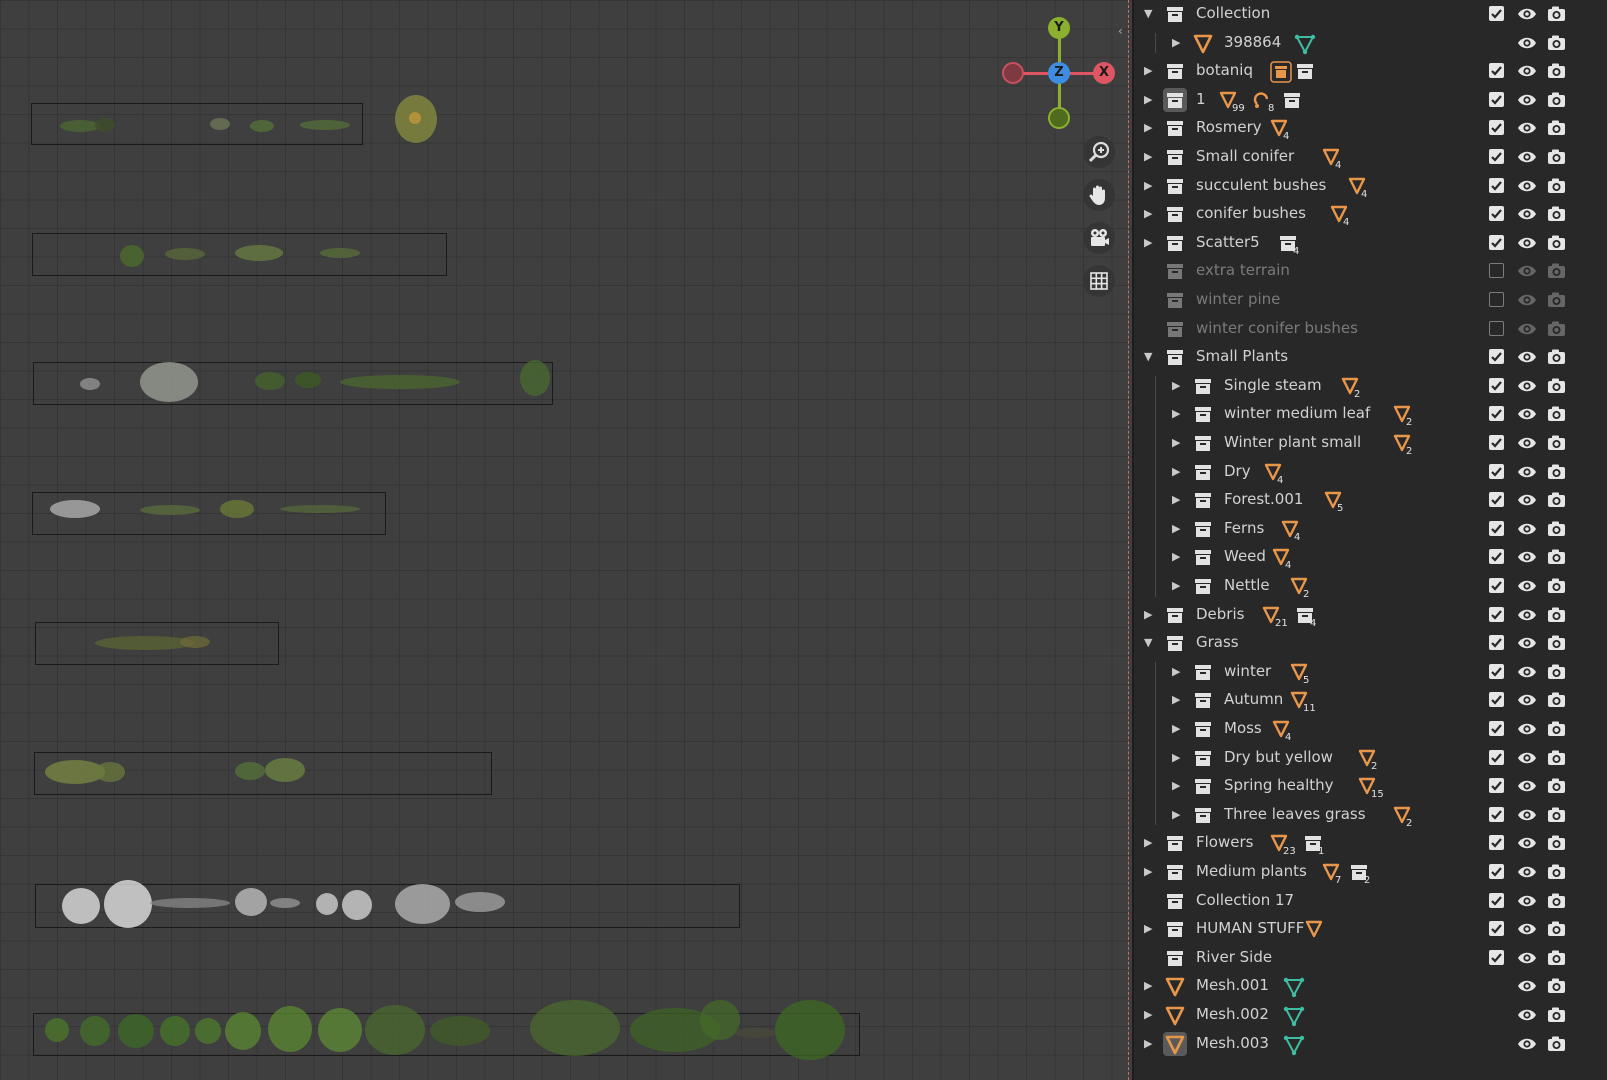  What do you see at coordinates (1370, 586) in the screenshot?
I see `outliner-row: ▶ Nettle 2` at bounding box center [1370, 586].